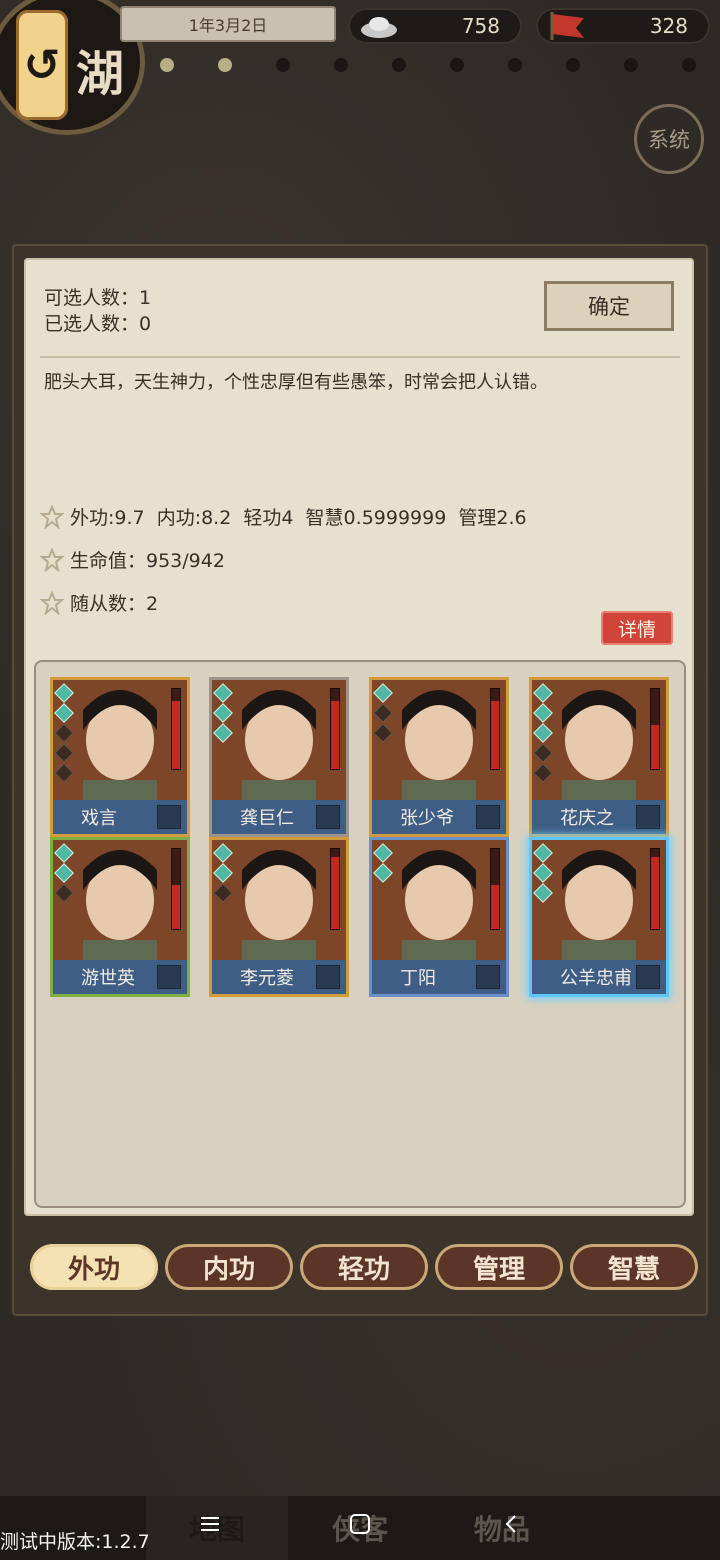 The width and height of the screenshot is (720, 1560). I want to click on roster-card: 龚巨仁, so click(279, 757).